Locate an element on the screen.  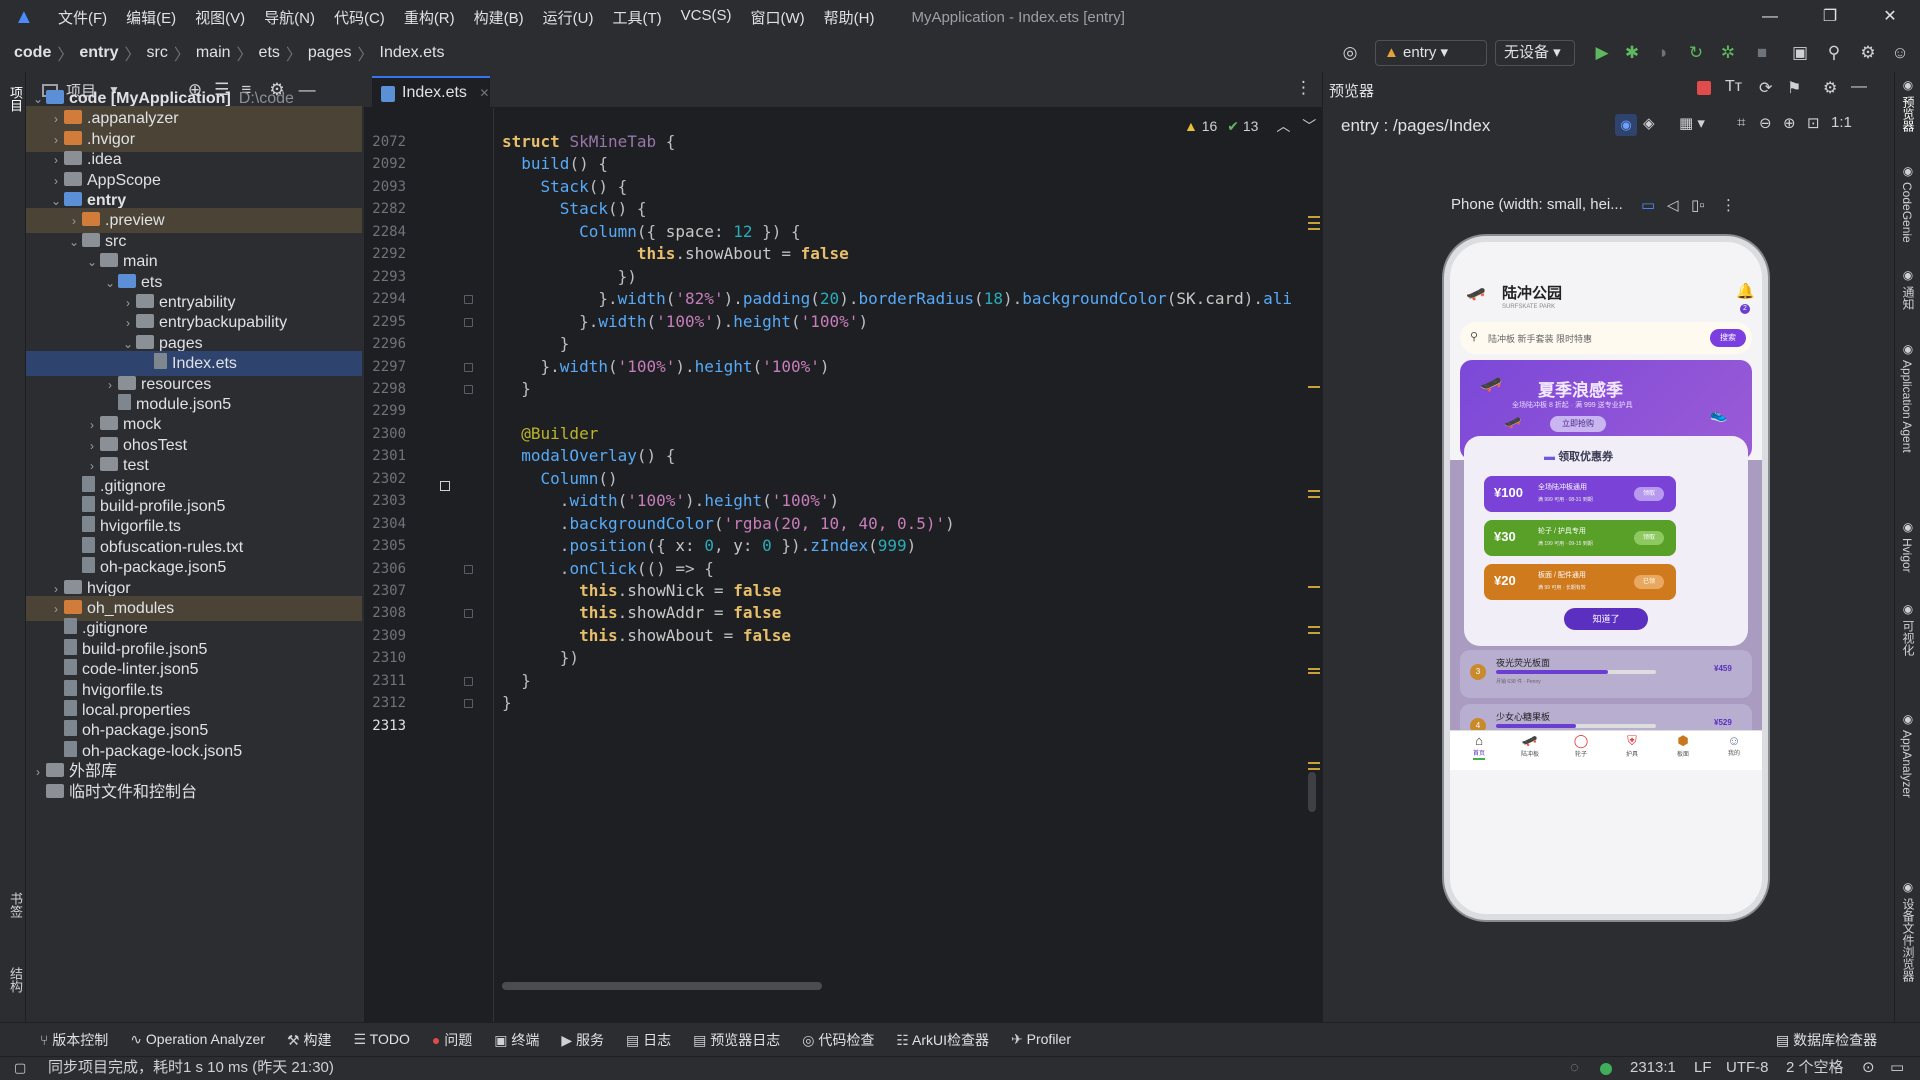
line-separator: LF is located at coordinates (1703, 1068).